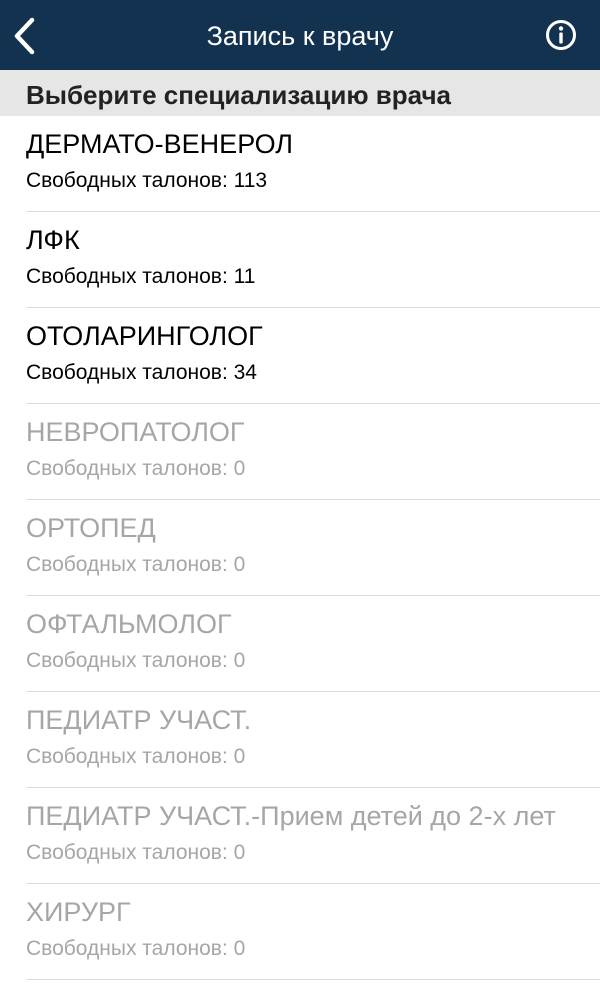 Image resolution: width=600 pixels, height=1008 pixels. Describe the element at coordinates (129, 624) in the screenshot. I see `specialty-name: ОФТАЛЬМОЛОГ` at that location.